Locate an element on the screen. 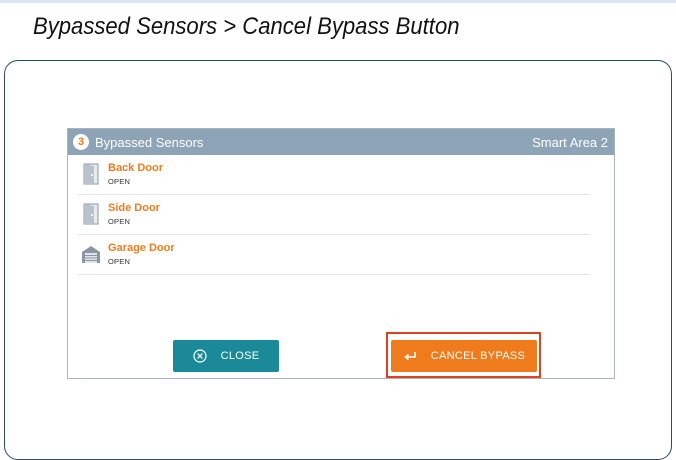 The width and height of the screenshot is (676, 460). garage-icon is located at coordinates (91, 254).